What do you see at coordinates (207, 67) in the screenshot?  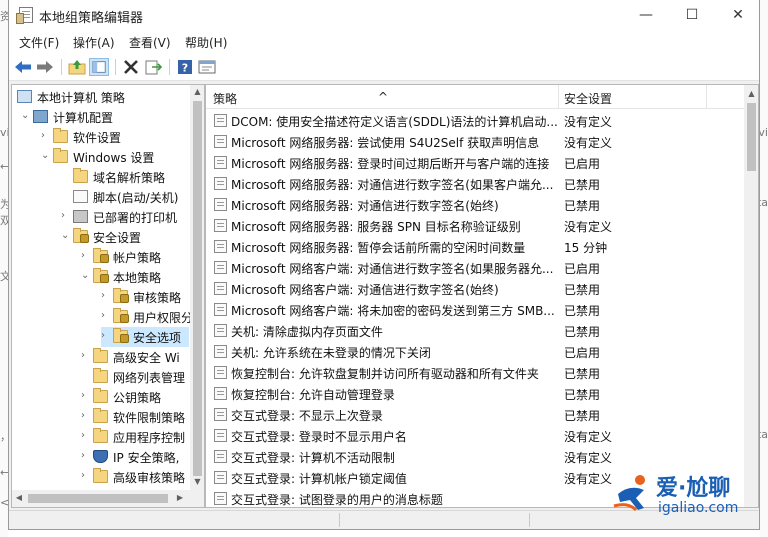 I see `properties-icon` at bounding box center [207, 67].